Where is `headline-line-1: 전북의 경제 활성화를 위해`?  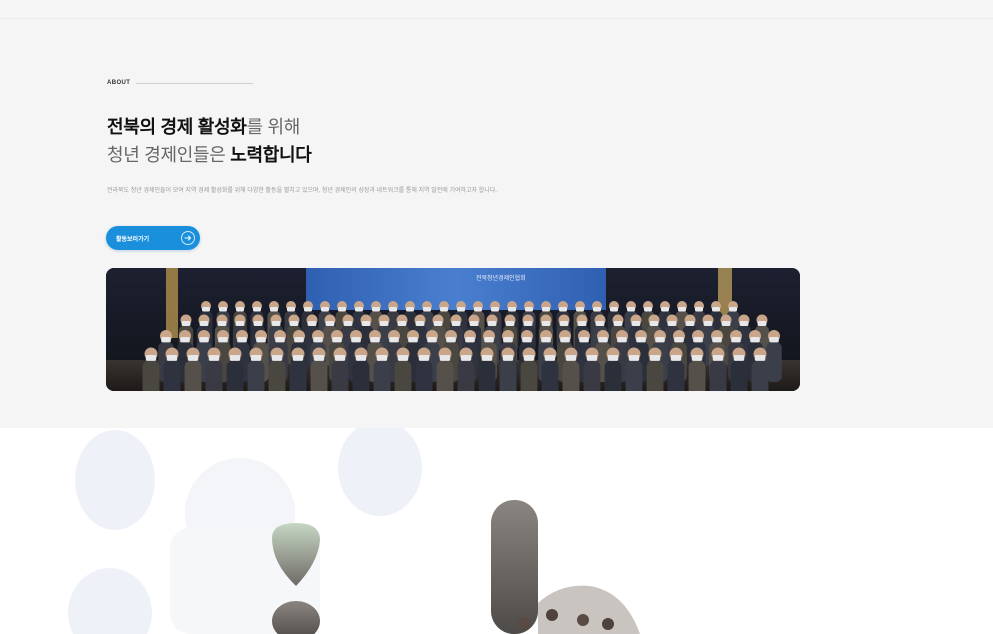 headline-line-1: 전북의 경제 활성화를 위해 is located at coordinates (209, 127).